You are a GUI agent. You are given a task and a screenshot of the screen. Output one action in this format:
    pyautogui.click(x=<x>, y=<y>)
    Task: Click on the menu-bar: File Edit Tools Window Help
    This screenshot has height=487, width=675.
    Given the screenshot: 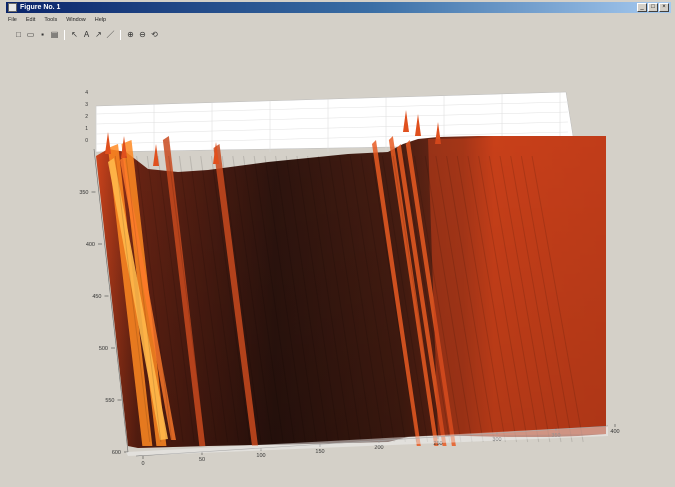 What is the action you would take?
    pyautogui.click(x=57, y=20)
    